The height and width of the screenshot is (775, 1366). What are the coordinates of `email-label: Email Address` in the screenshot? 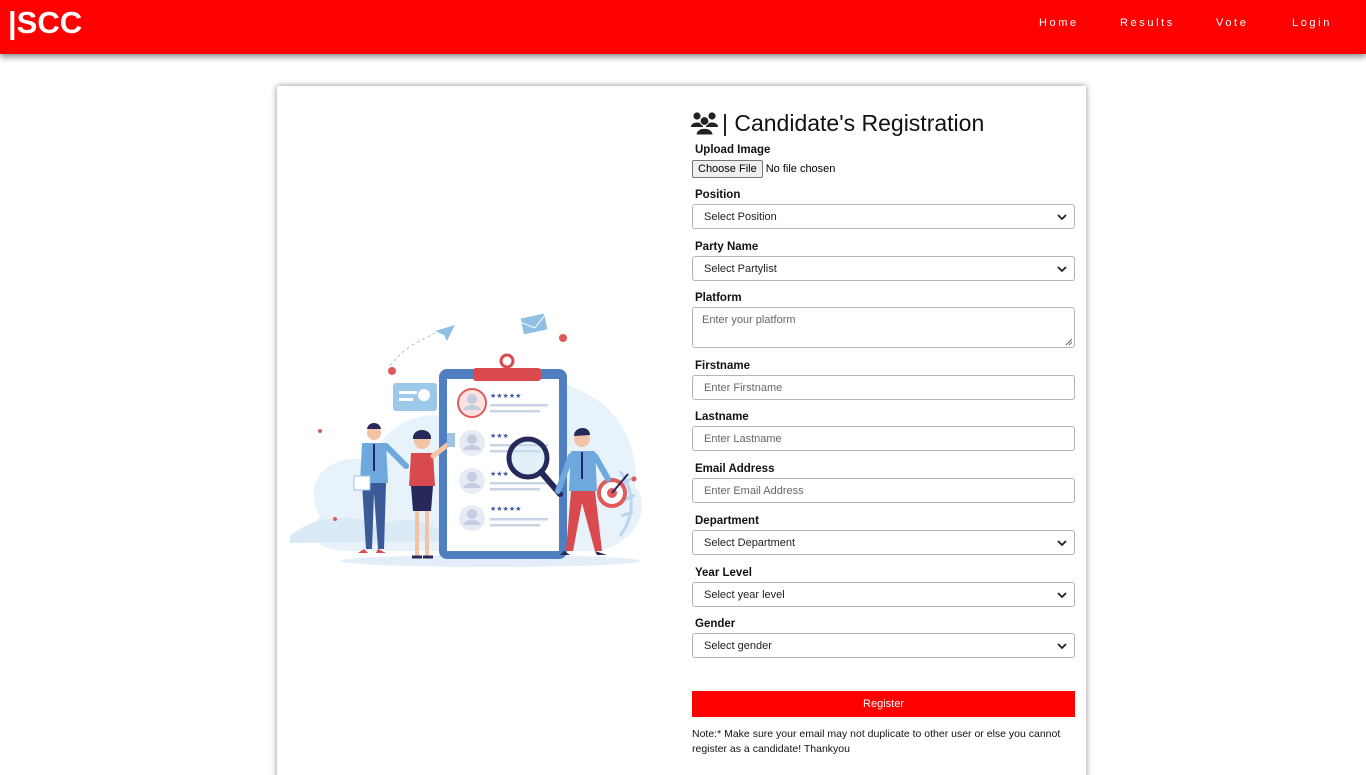 It's located at (735, 469).